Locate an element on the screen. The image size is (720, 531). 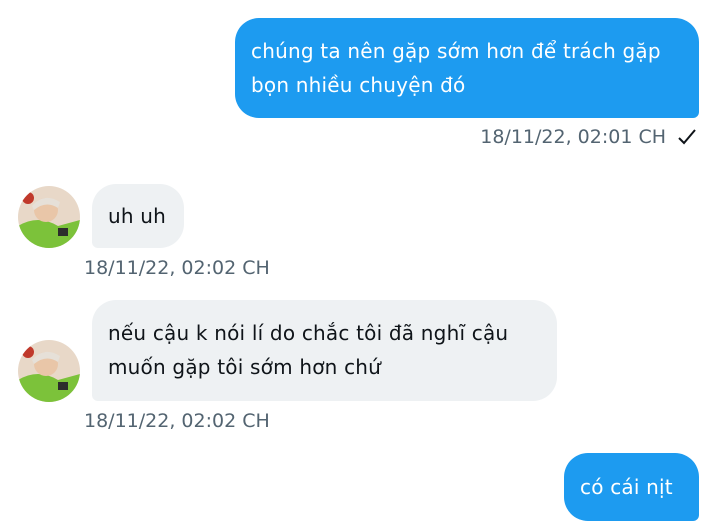
message-meta: 18/11/22, 02:01 CH is located at coordinates (589, 137).